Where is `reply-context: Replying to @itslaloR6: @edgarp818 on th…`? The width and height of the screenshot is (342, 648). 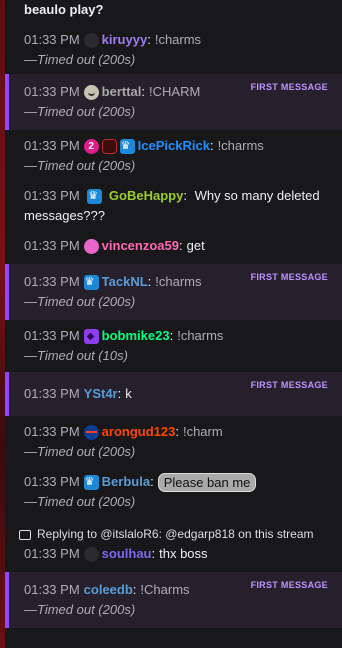 reply-context: Replying to @itslaloR6: @edgarp818 on th… is located at coordinates (175, 534).